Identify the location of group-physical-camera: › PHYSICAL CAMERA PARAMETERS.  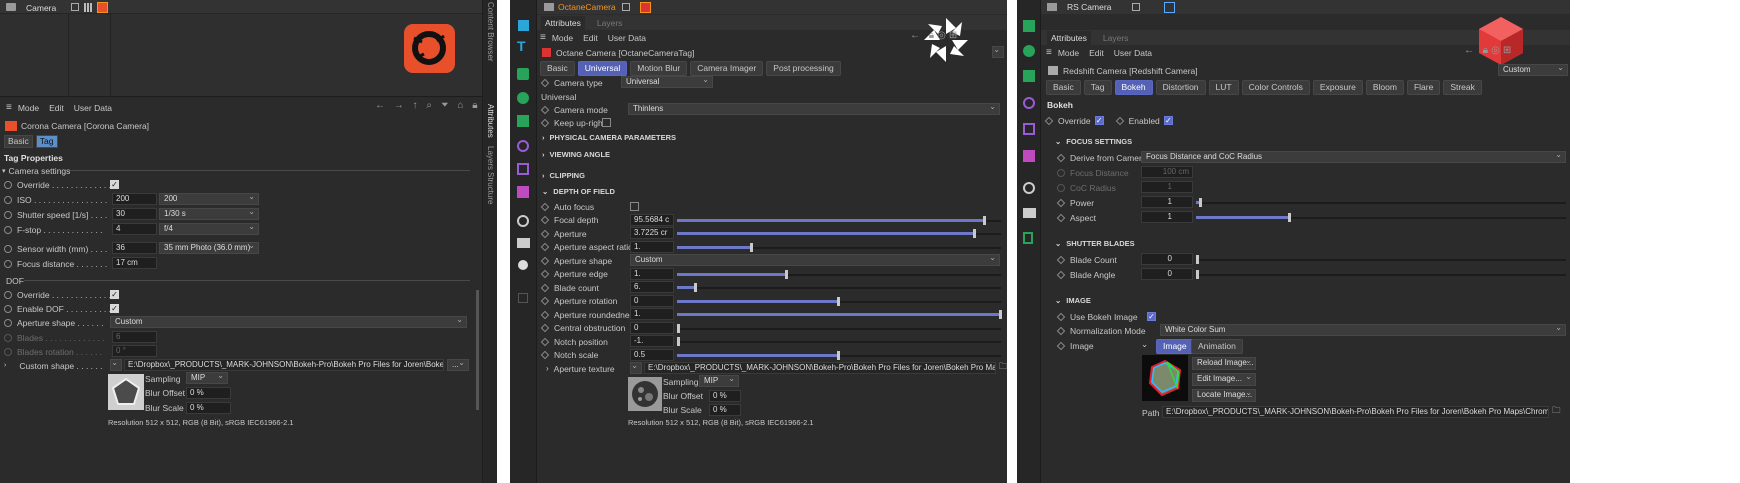
(774, 137).